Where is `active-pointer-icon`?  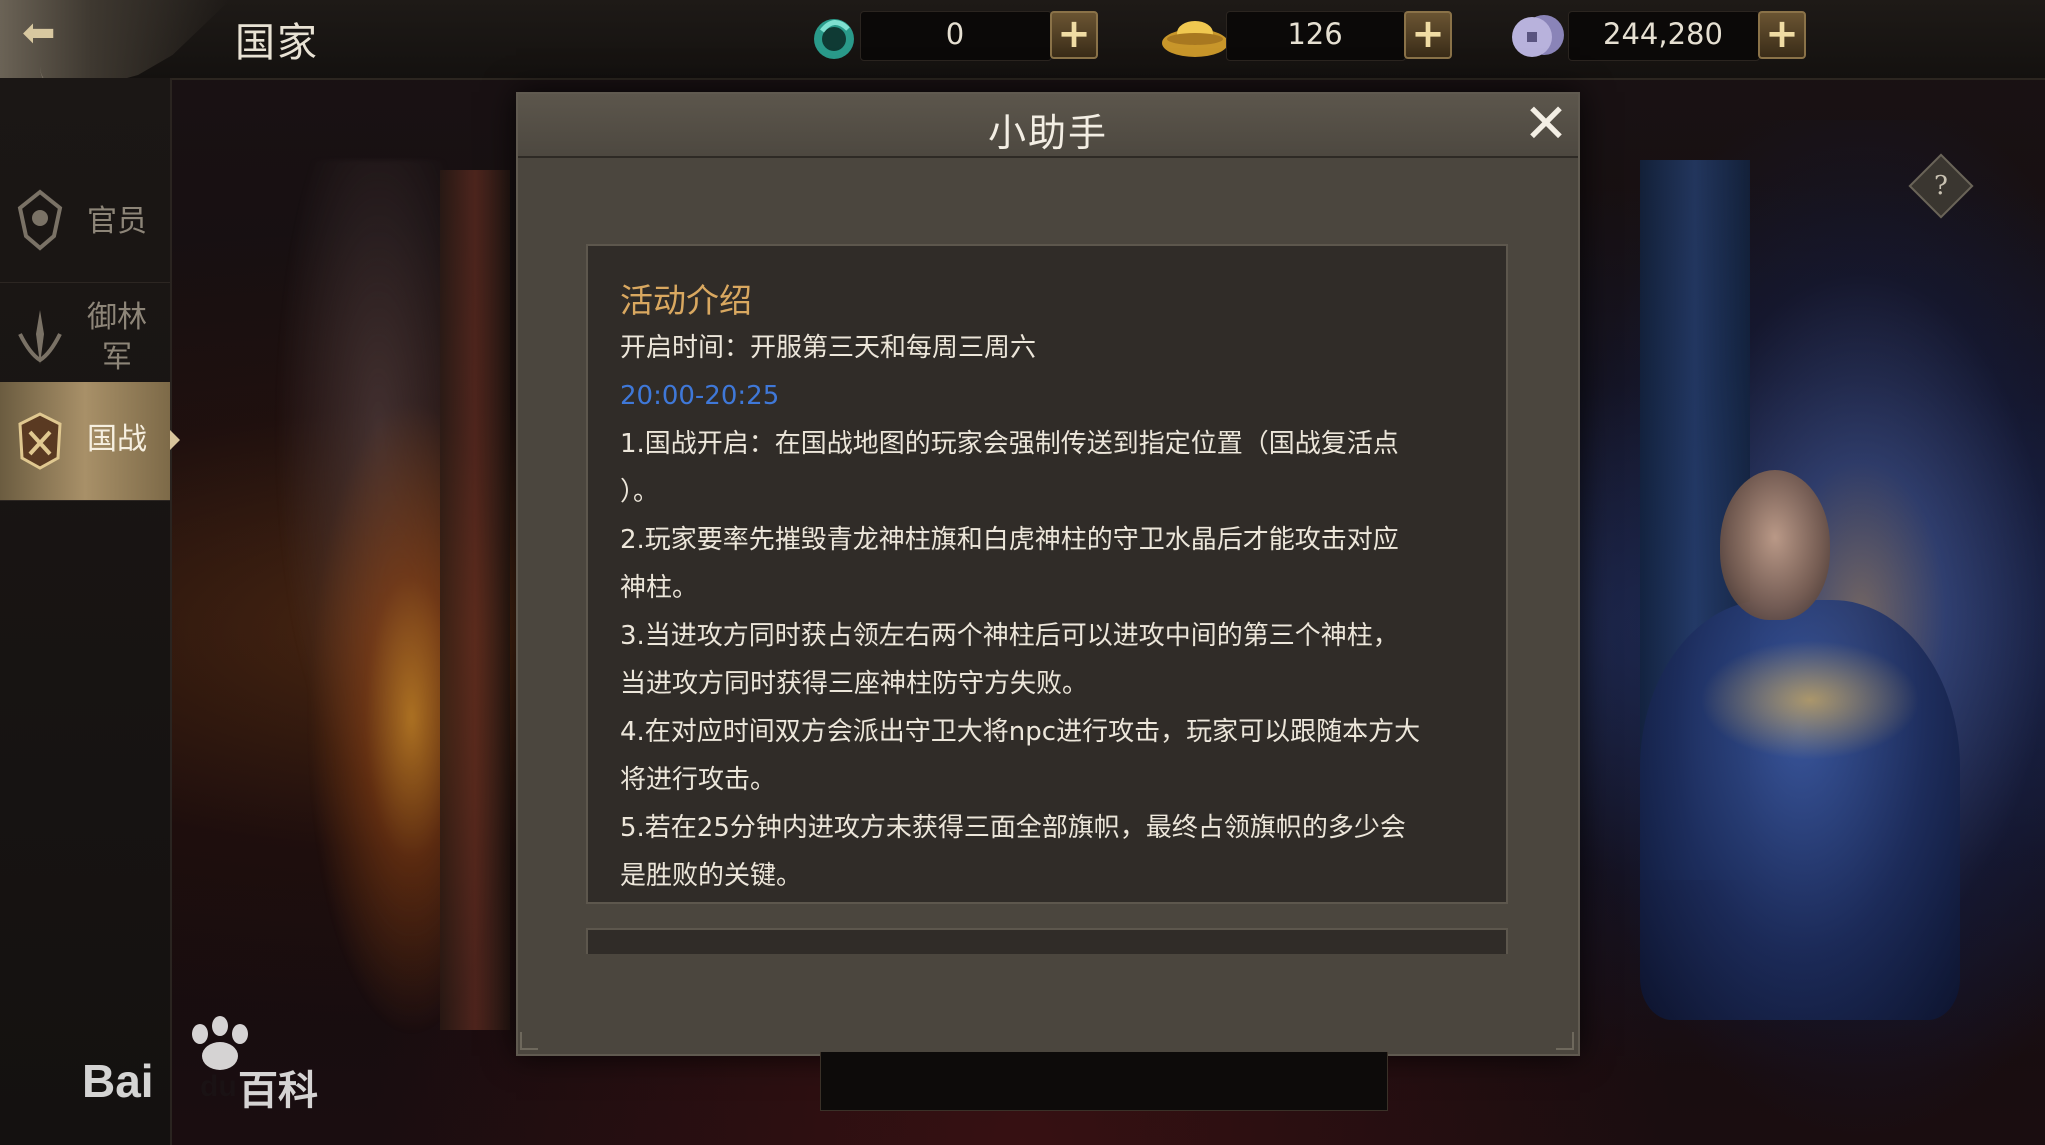 active-pointer-icon is located at coordinates (175, 440).